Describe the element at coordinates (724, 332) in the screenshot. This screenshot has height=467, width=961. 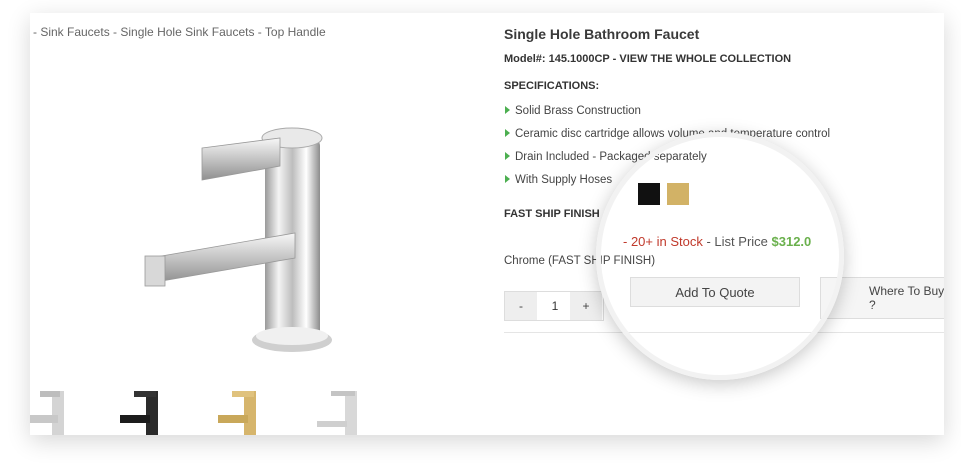
I see `divider` at that location.